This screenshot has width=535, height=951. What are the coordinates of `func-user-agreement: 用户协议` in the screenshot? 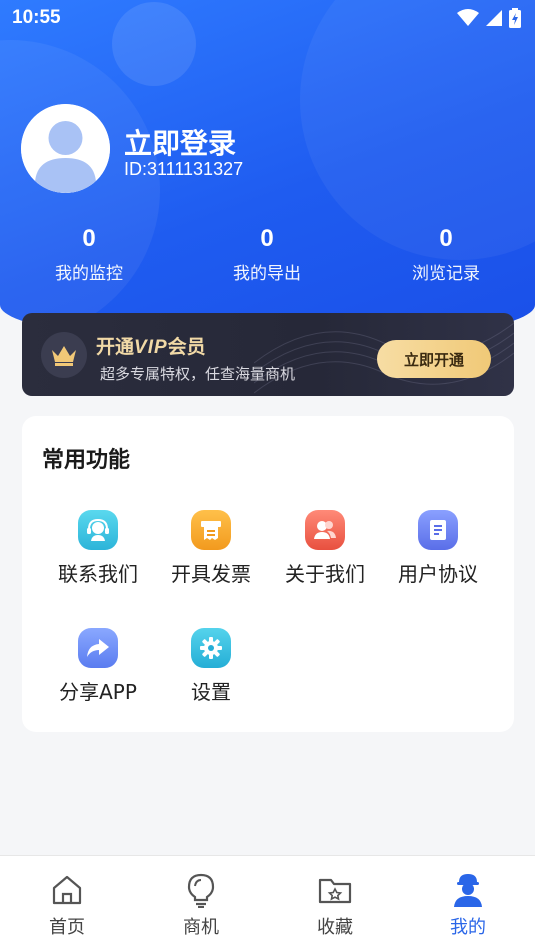 It's located at (438, 548).